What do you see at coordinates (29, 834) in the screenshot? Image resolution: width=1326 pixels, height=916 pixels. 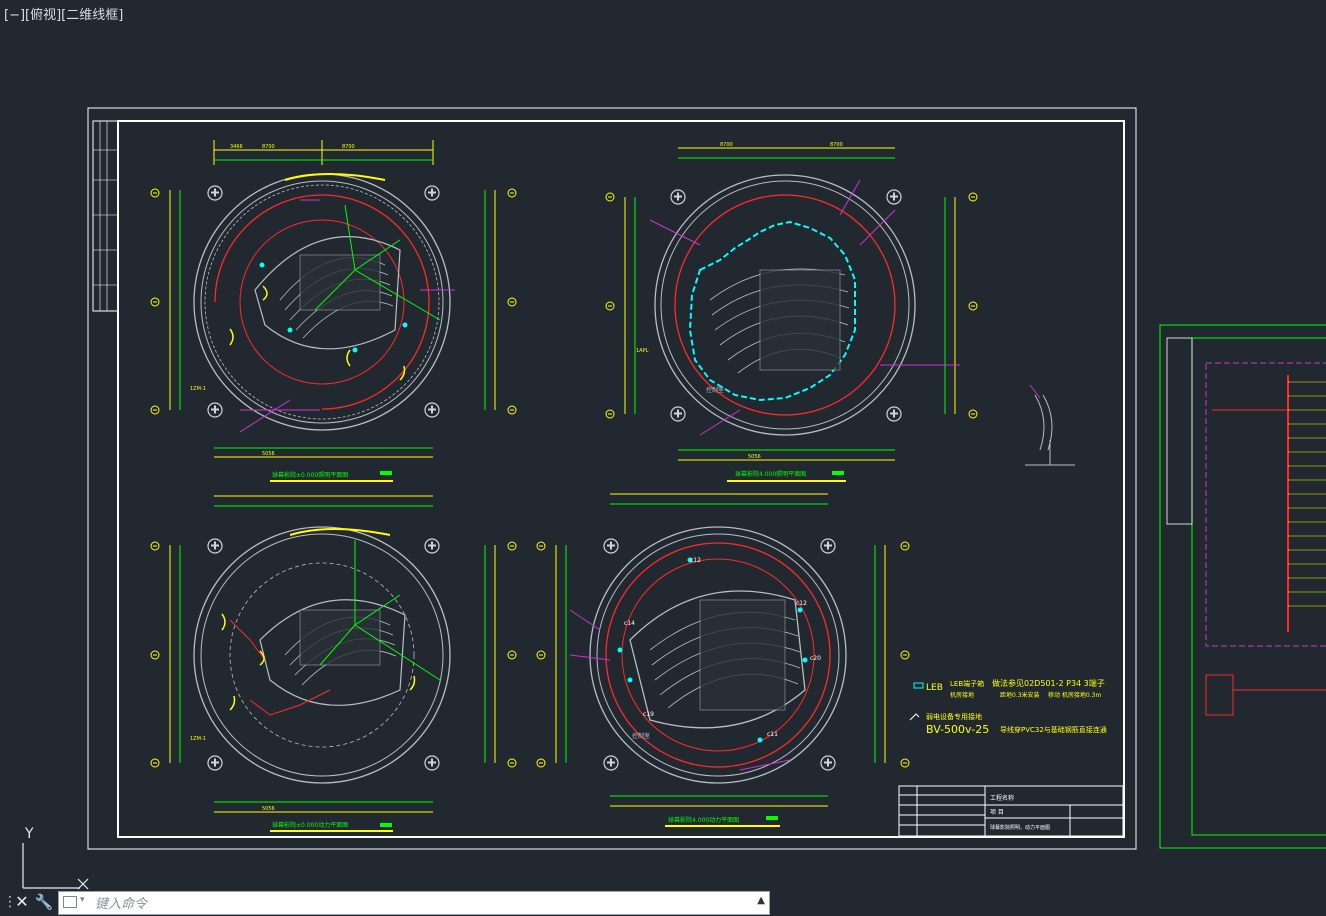 I see `ucs-y-label: Y` at bounding box center [29, 834].